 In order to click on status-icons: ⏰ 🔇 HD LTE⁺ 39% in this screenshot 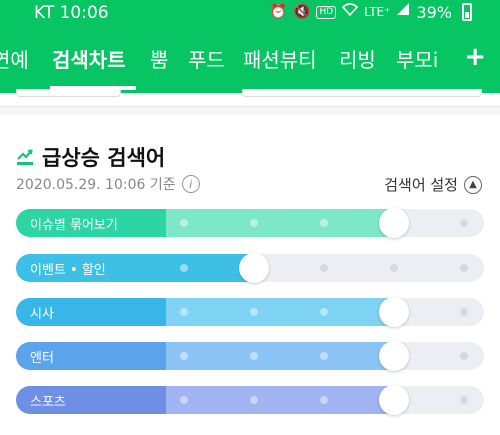, I will do `click(371, 12)`.